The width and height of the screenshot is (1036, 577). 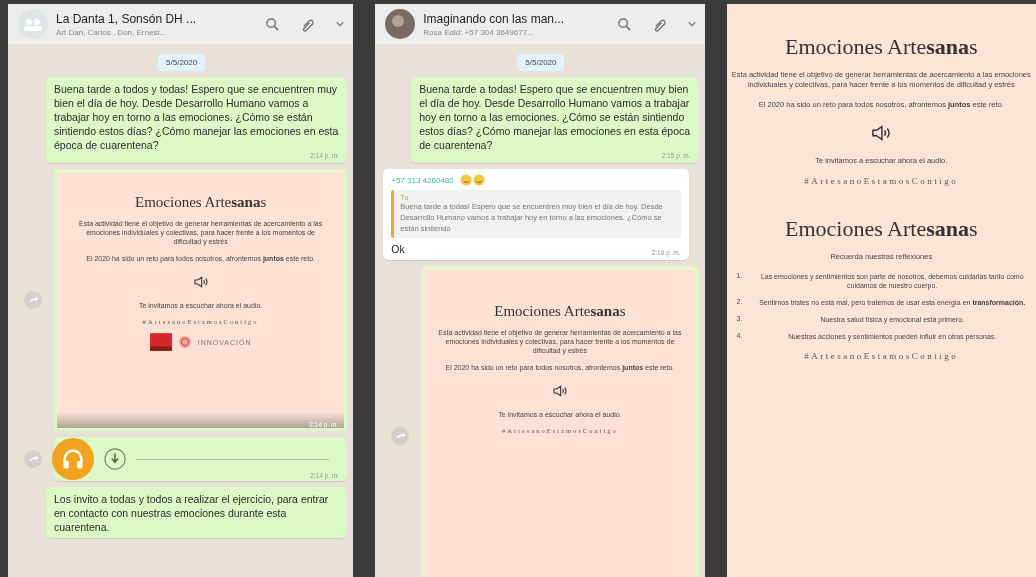 What do you see at coordinates (555, 117) in the screenshot?
I see `message-text: Buena tarde a todas! Espero que se encuentren muy bien el día de hoy. Desde Desarrollo Humano vamos a trabajar hoy en torno a las emociones. ¿Cómo se están sintiendo estos días? ¿Cómo manejar las emociones en esta época de cuarentena?` at bounding box center [555, 117].